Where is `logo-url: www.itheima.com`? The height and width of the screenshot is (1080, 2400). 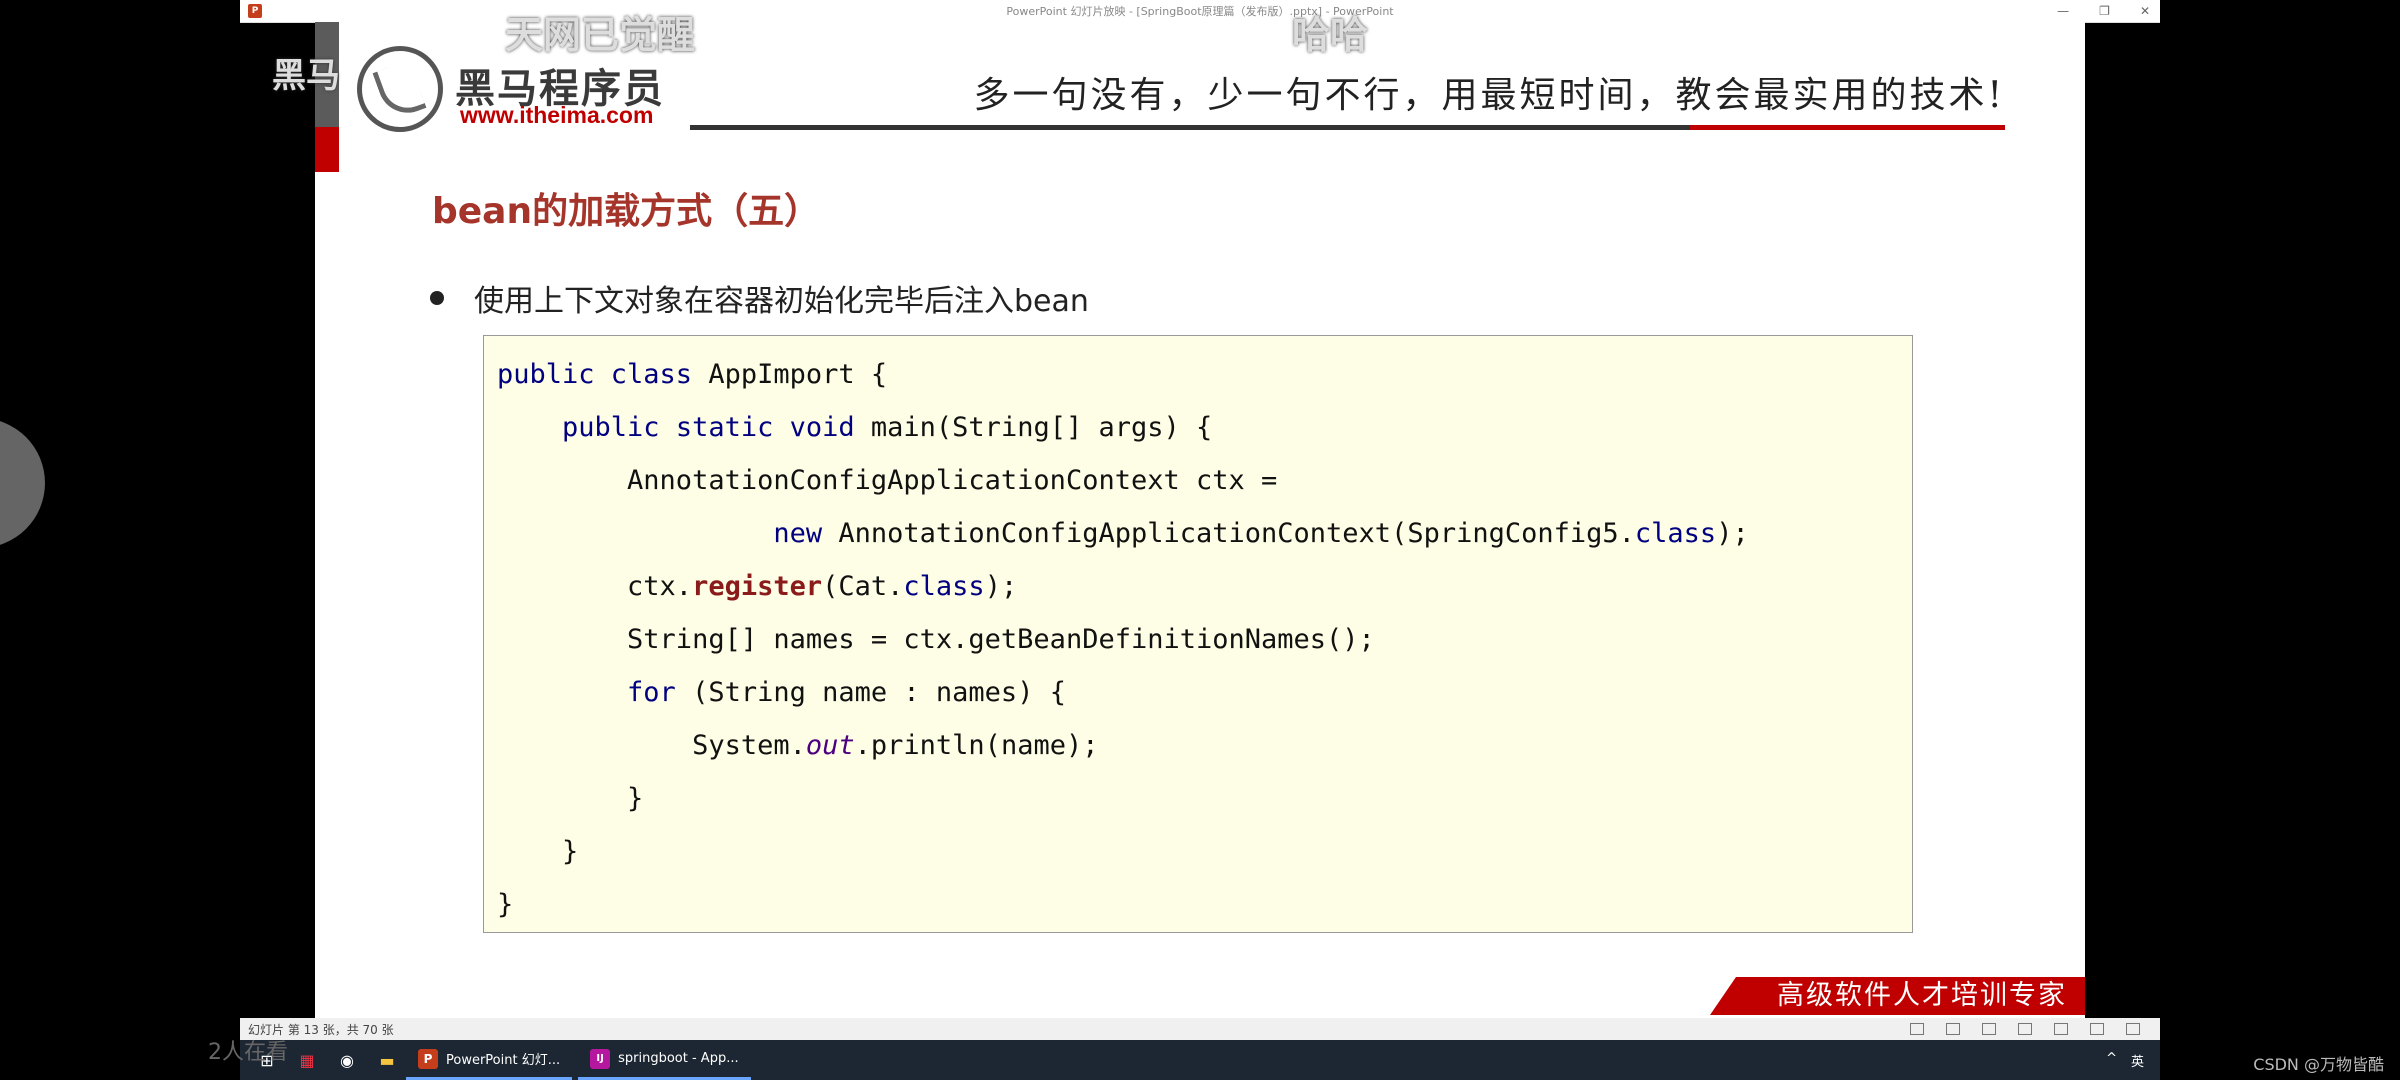
logo-url: www.itheima.com is located at coordinates (557, 115).